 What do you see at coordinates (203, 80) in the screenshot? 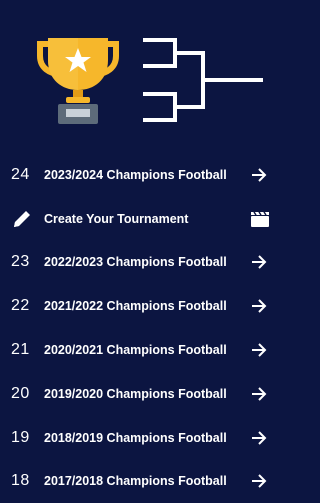
I see `tournament-bracket-icon` at bounding box center [203, 80].